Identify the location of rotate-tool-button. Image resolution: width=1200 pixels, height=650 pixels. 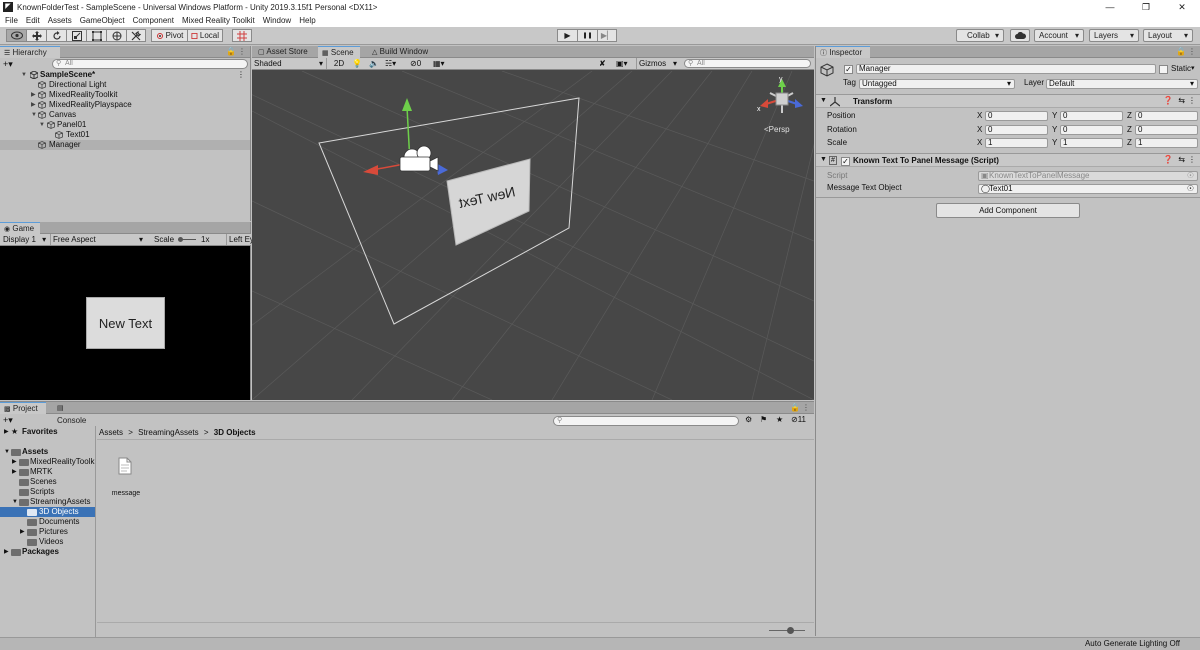
(56, 35).